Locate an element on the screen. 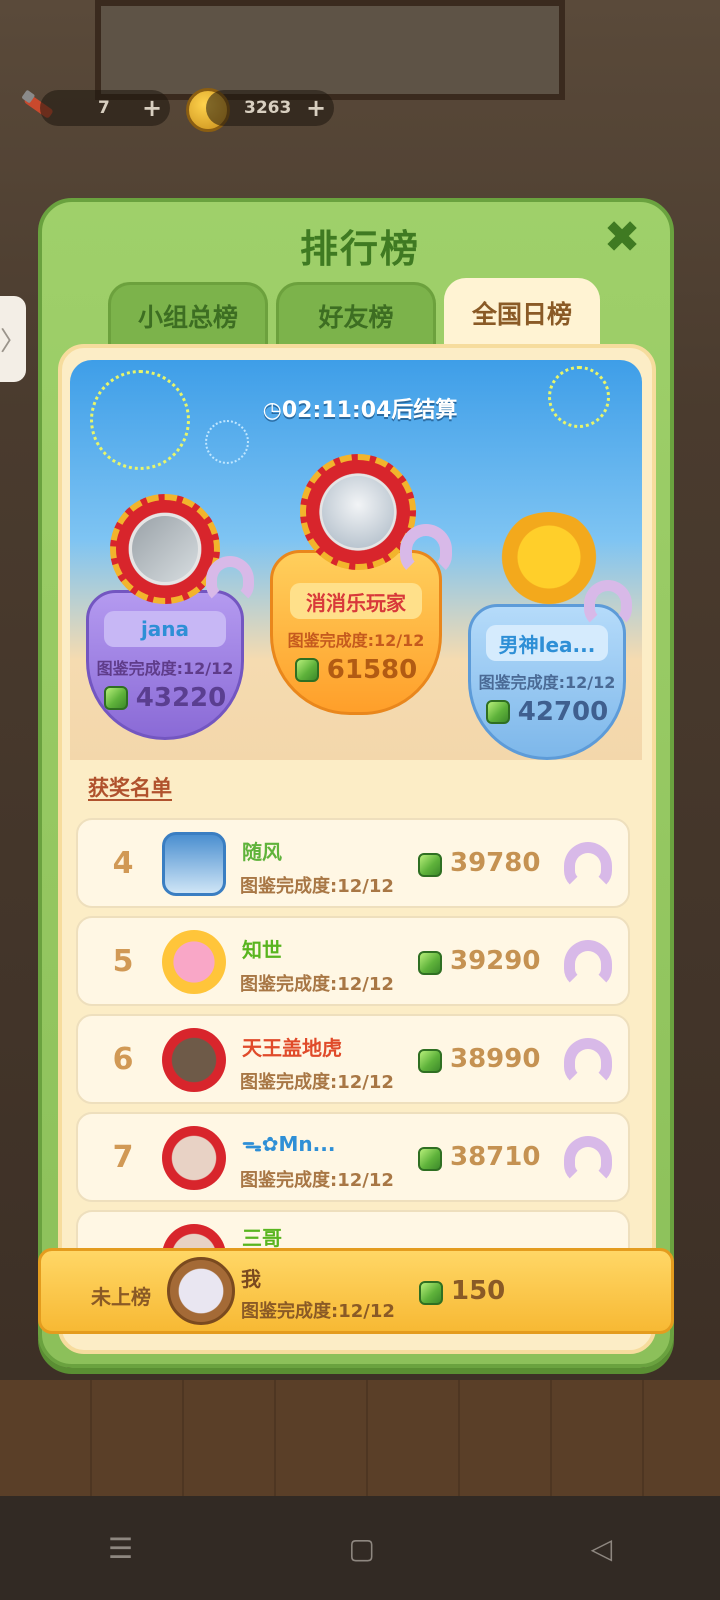  row-rank: 6 is located at coordinates (123, 1059).